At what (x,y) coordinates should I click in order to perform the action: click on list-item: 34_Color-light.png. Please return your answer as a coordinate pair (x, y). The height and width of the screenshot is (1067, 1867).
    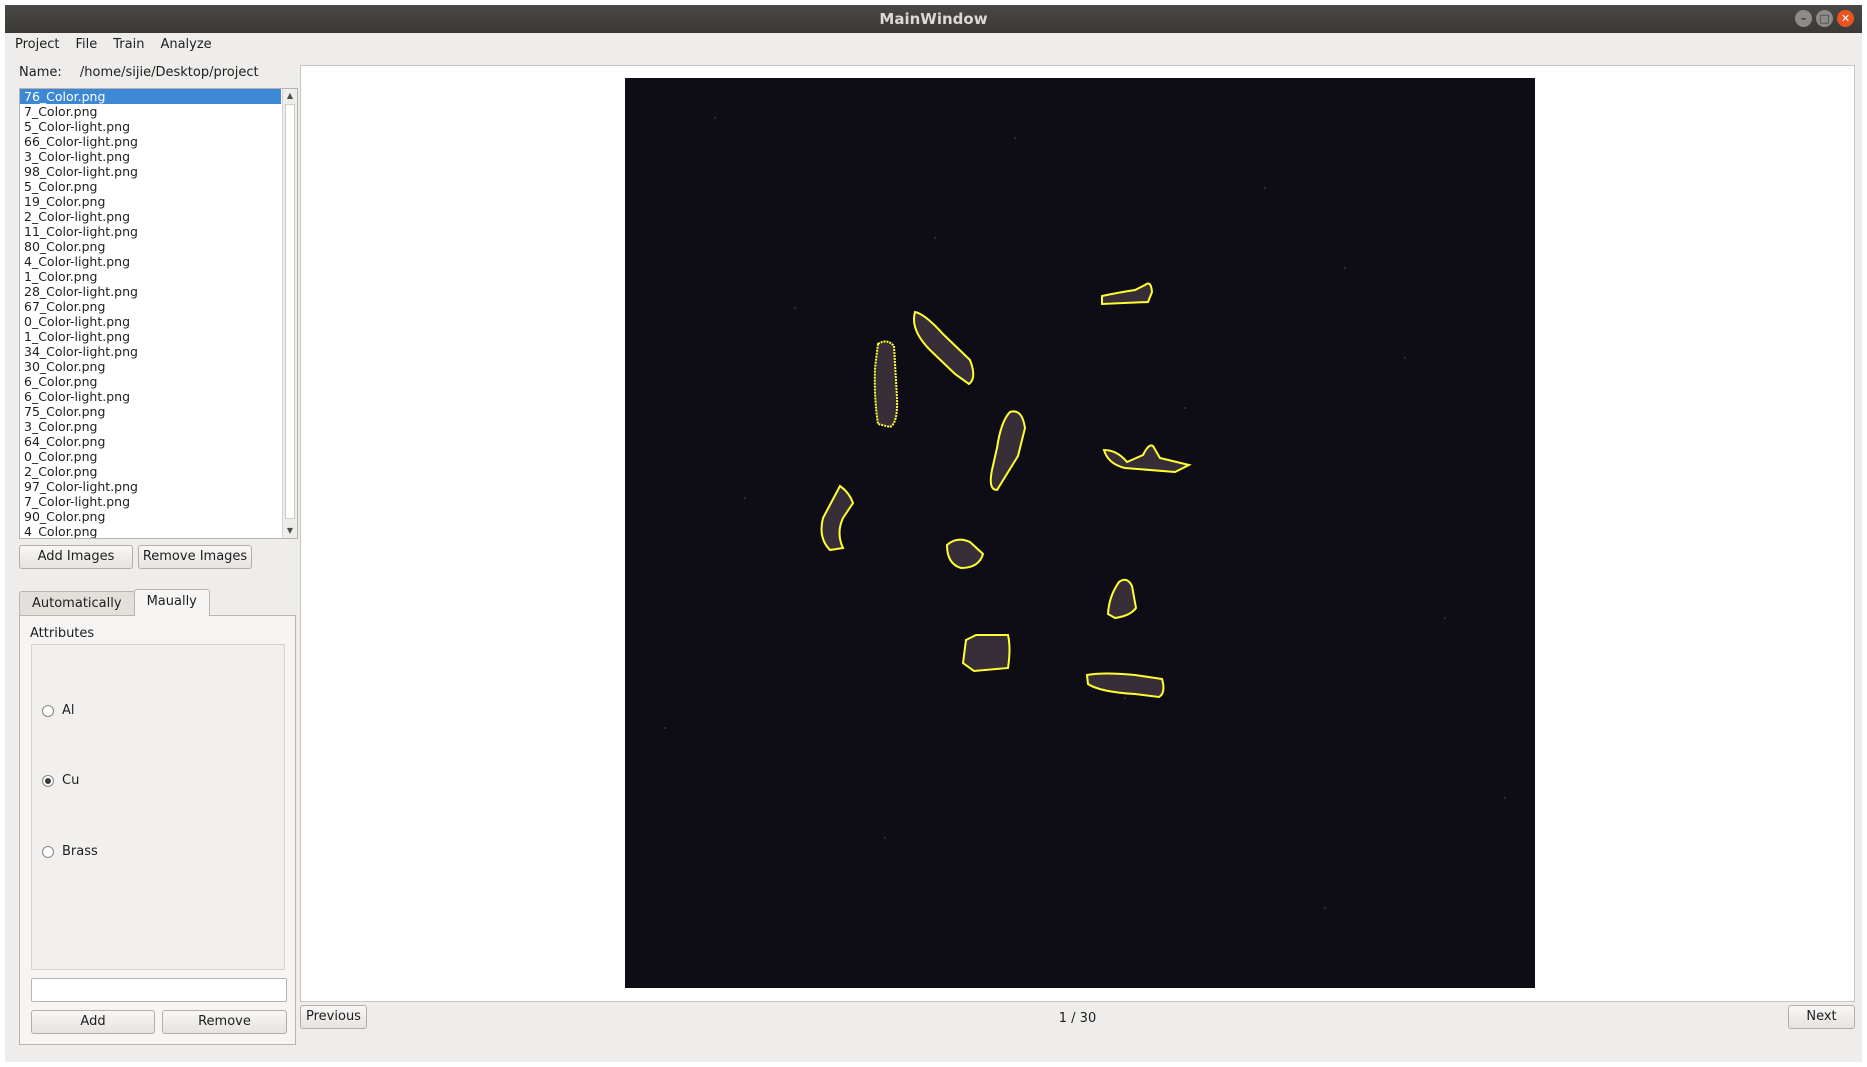
    Looking at the image, I should click on (150, 351).